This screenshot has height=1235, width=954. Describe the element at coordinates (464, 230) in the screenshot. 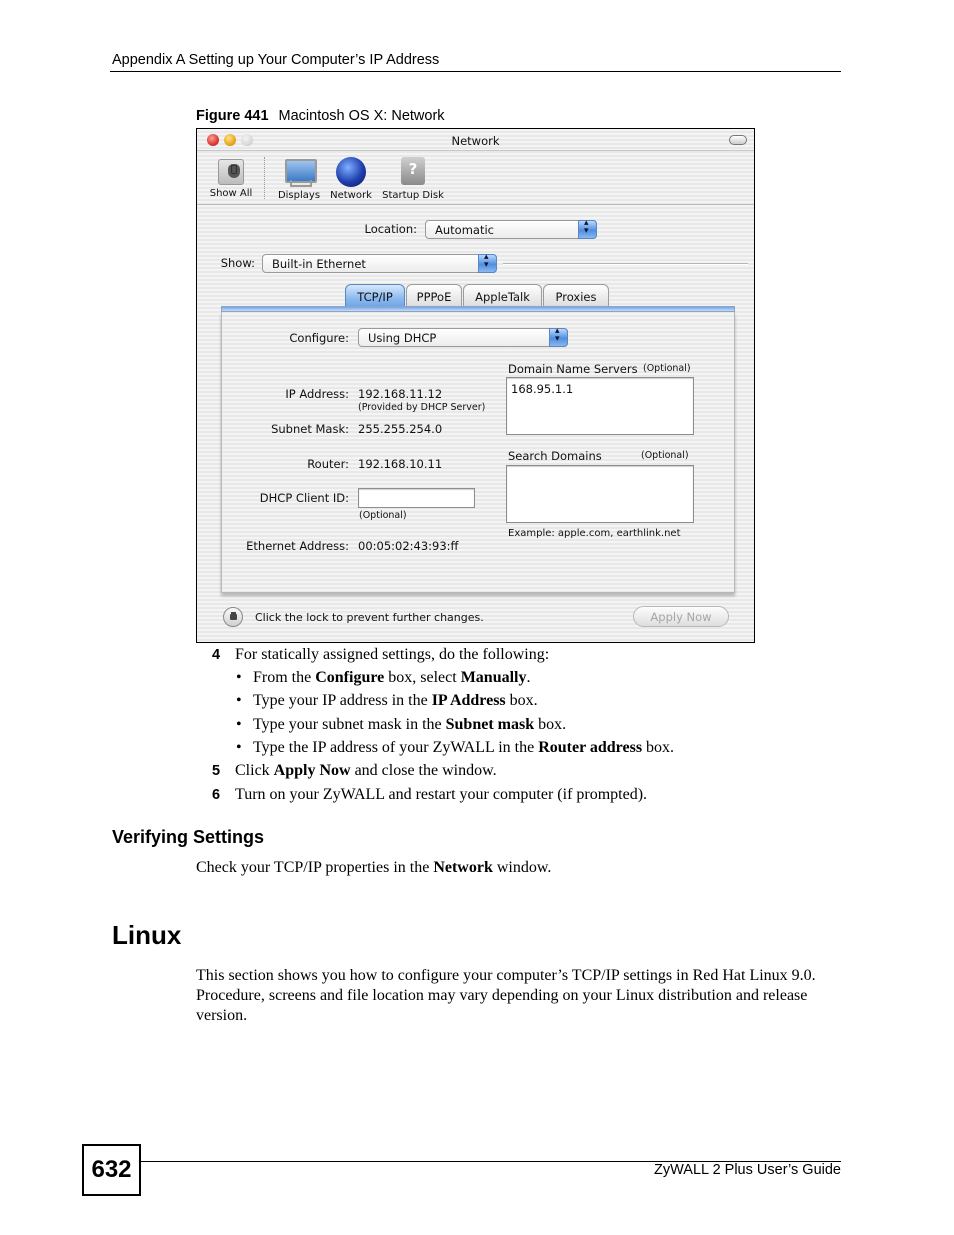

I see `location-value: Automatic` at that location.